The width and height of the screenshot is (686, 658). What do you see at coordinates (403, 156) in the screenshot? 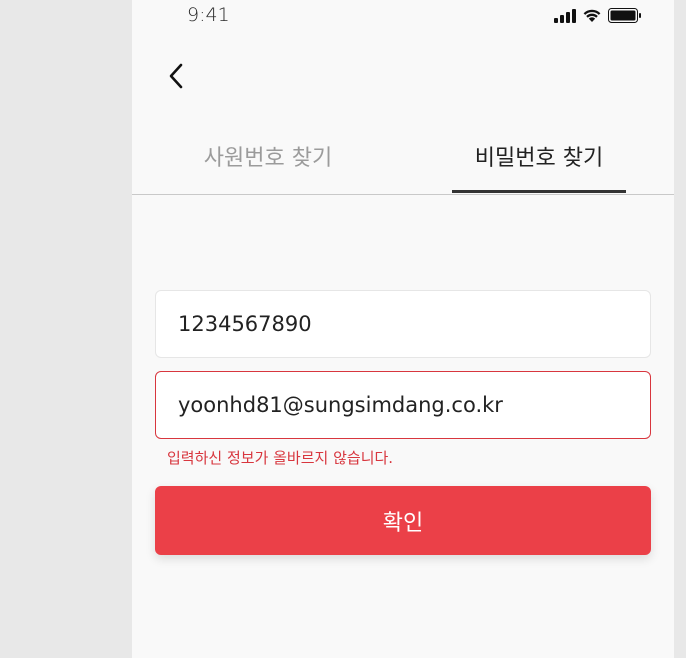
I see `tab-bar: 사원번호 찾기 비밀번호 찾기` at bounding box center [403, 156].